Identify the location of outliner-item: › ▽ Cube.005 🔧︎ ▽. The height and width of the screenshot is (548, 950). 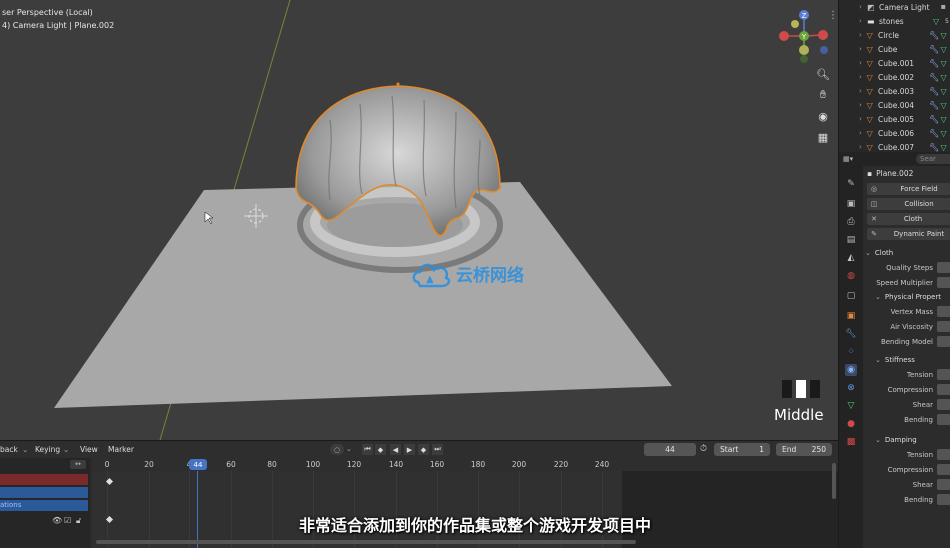
(894, 119).